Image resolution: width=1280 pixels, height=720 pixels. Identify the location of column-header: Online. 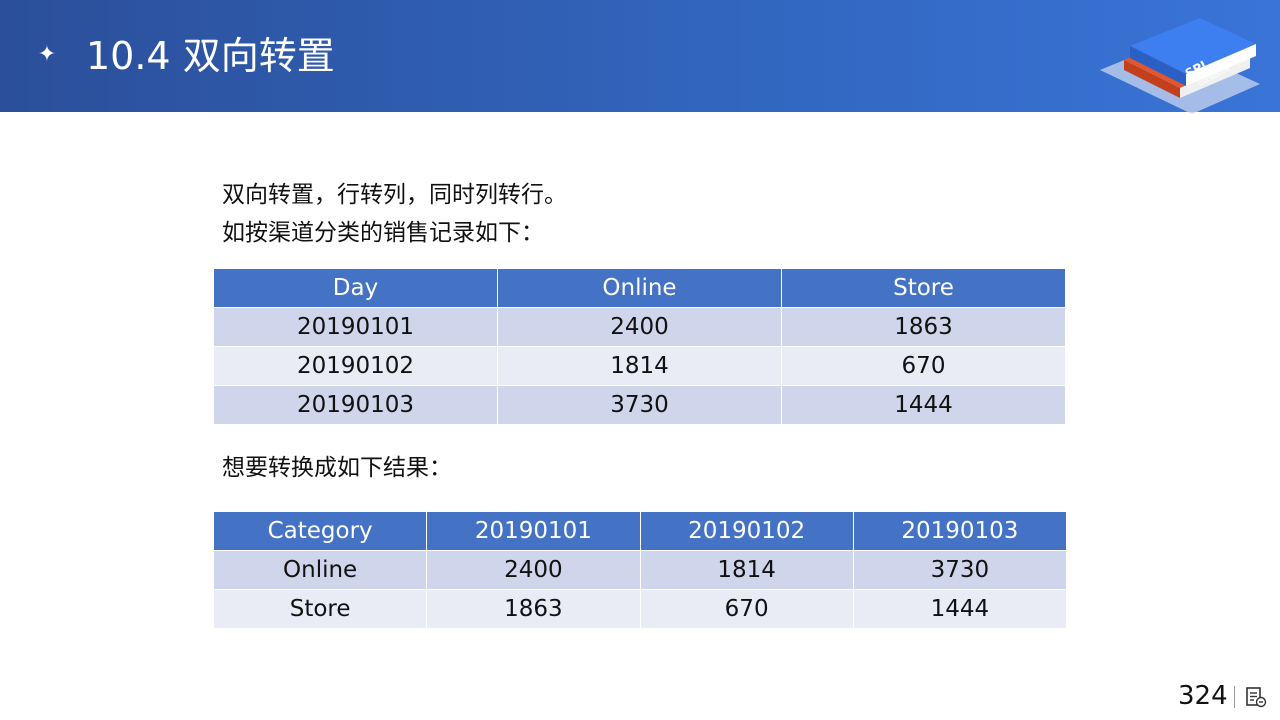
(639, 288).